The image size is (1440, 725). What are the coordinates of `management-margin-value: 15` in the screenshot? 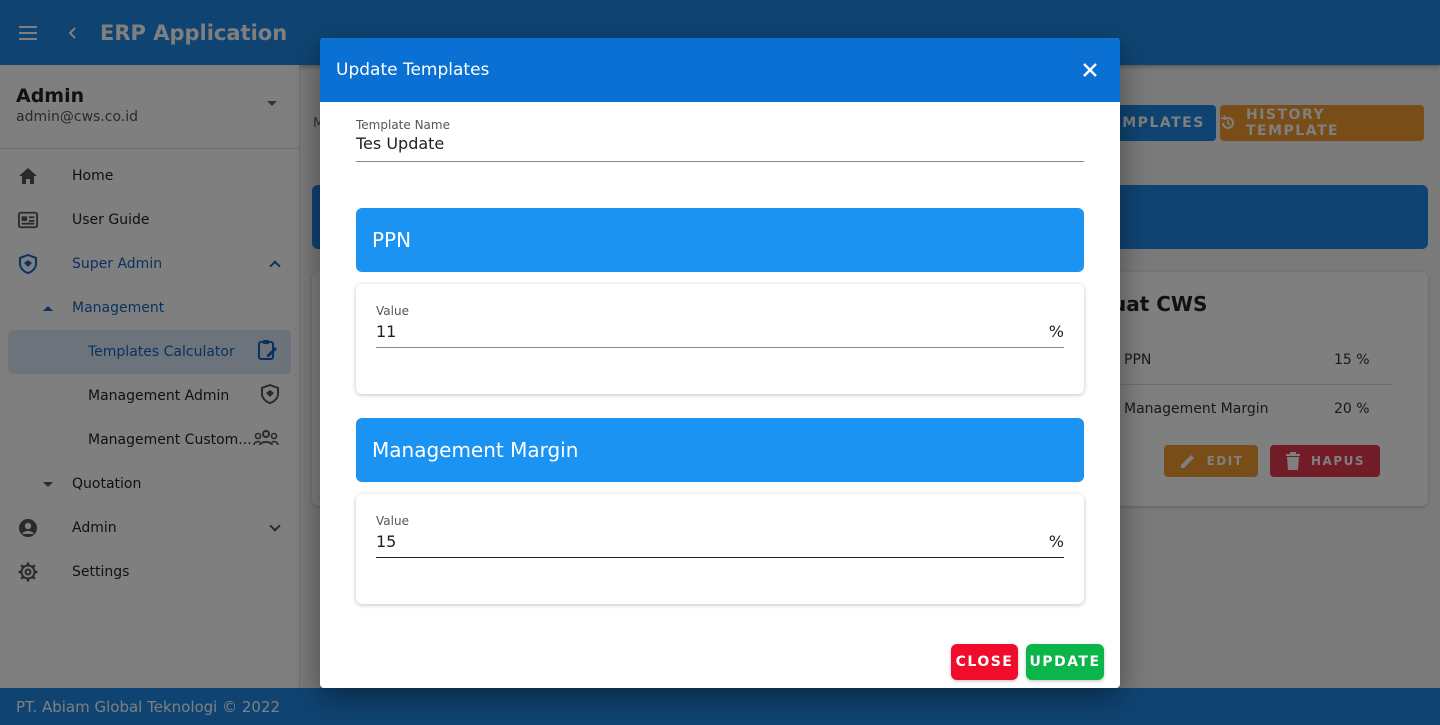 It's located at (386, 541).